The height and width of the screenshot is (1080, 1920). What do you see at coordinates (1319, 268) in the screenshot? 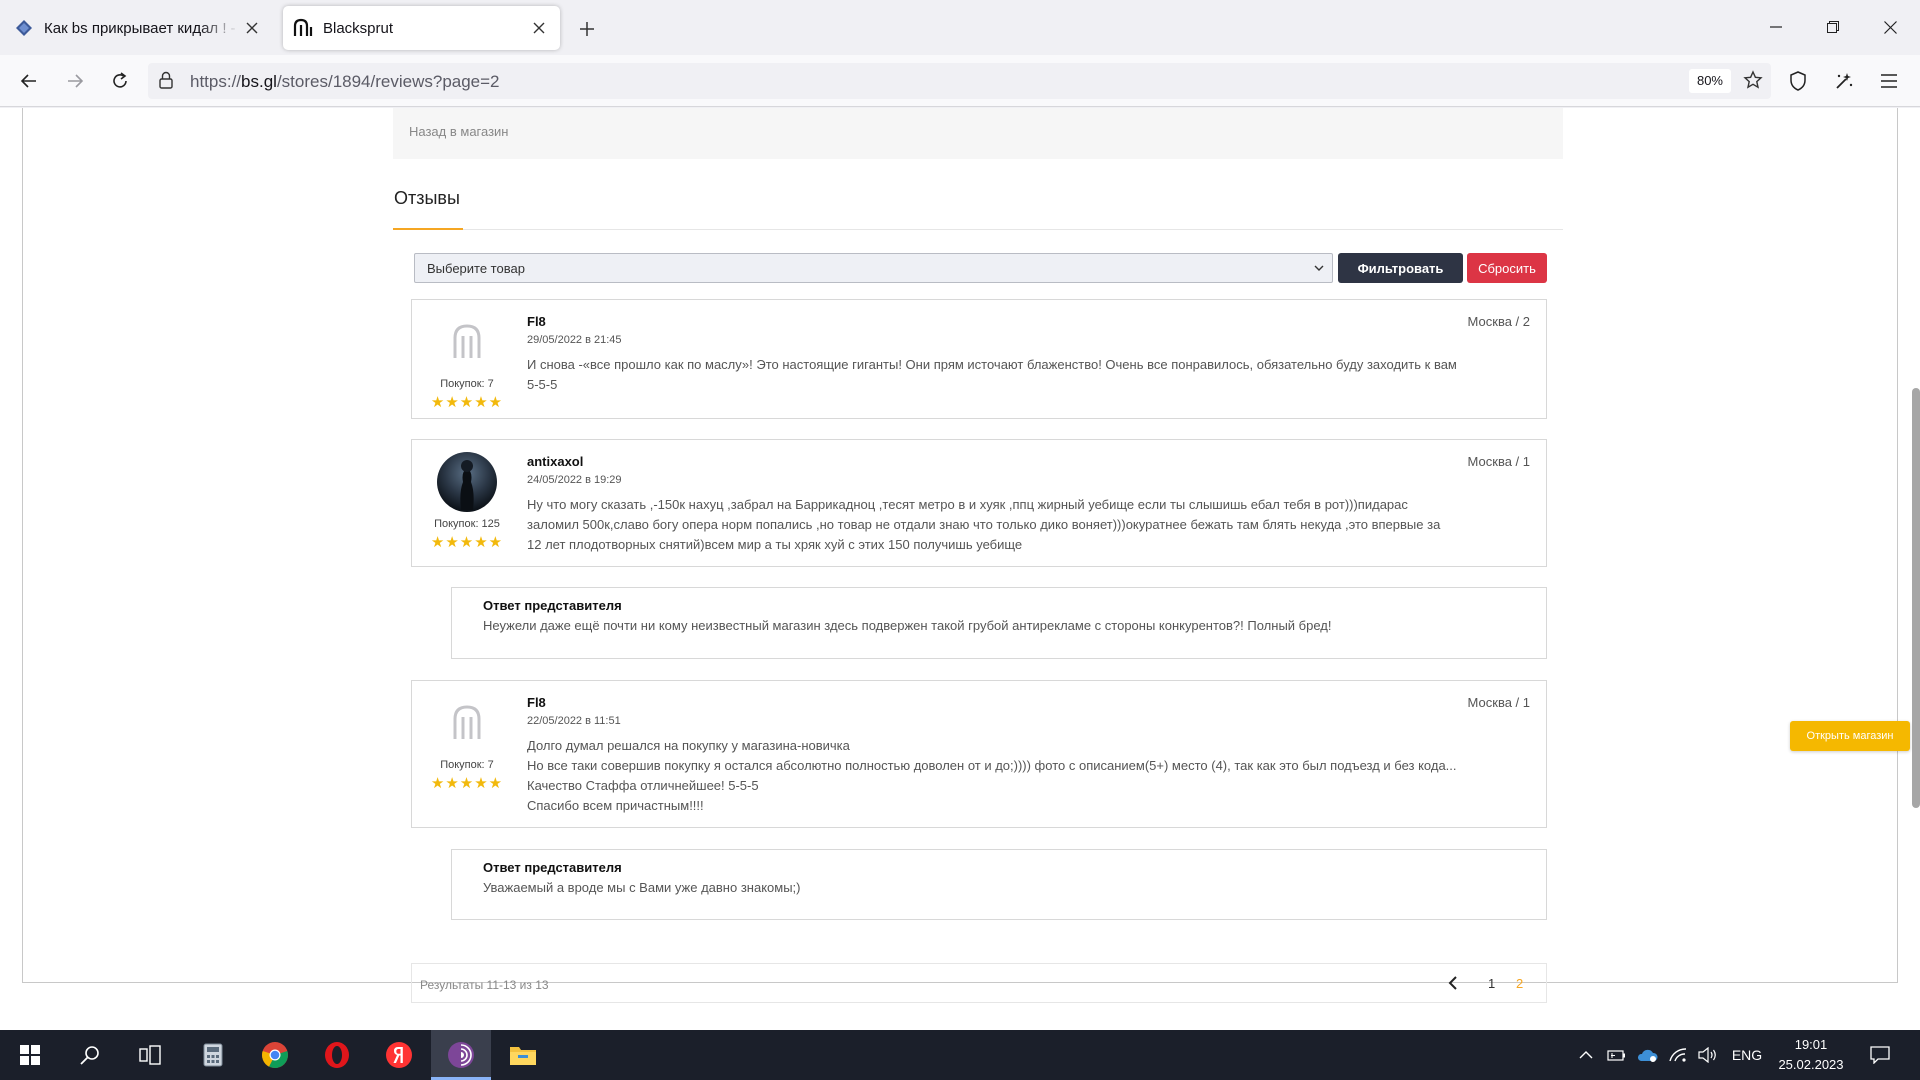
I see `chevron-down-icon` at bounding box center [1319, 268].